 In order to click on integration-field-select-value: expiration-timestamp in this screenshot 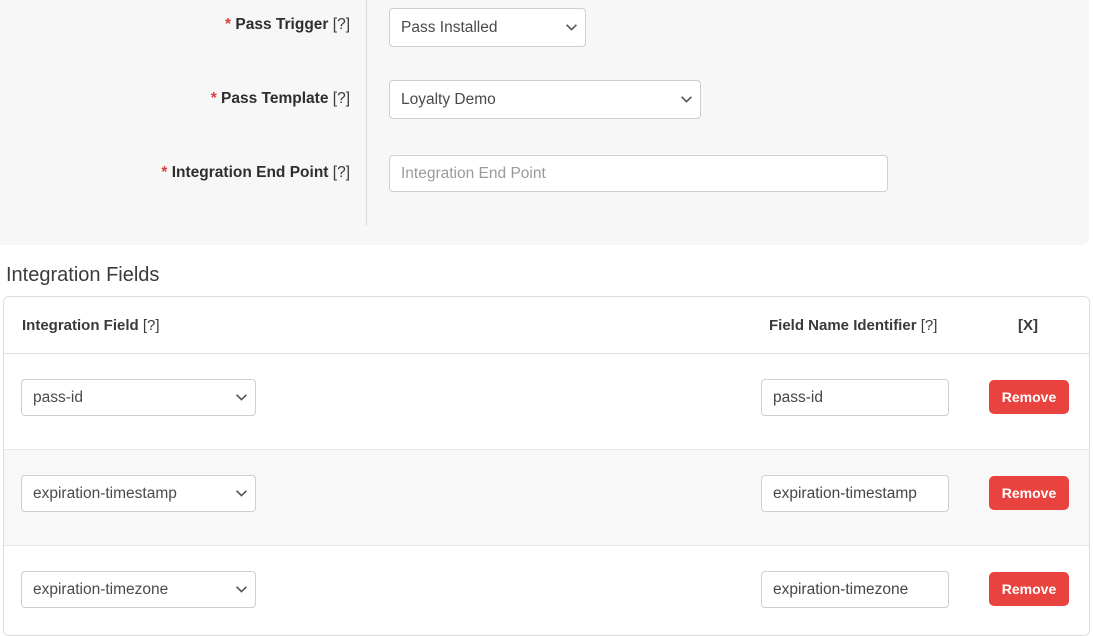, I will do `click(105, 493)`.